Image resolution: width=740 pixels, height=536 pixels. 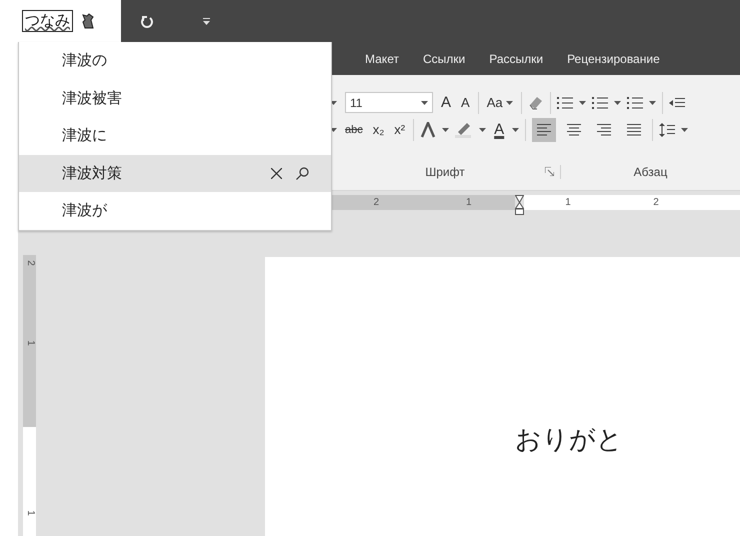 I want to click on suggestion-item: 津波対策, so click(x=175, y=173).